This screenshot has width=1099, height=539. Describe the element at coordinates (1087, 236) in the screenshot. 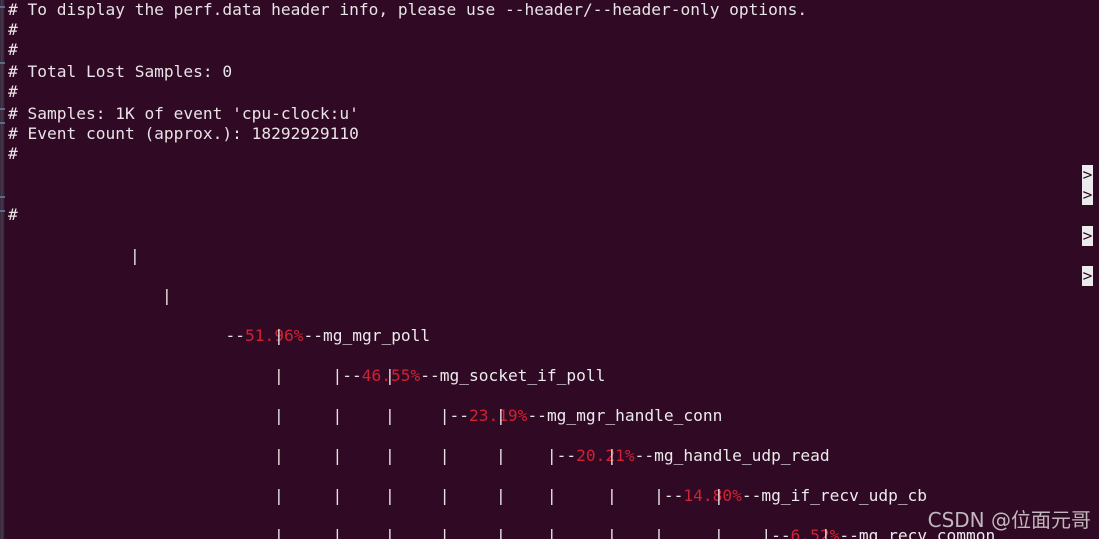

I see `scroll-marker-row: >` at that location.